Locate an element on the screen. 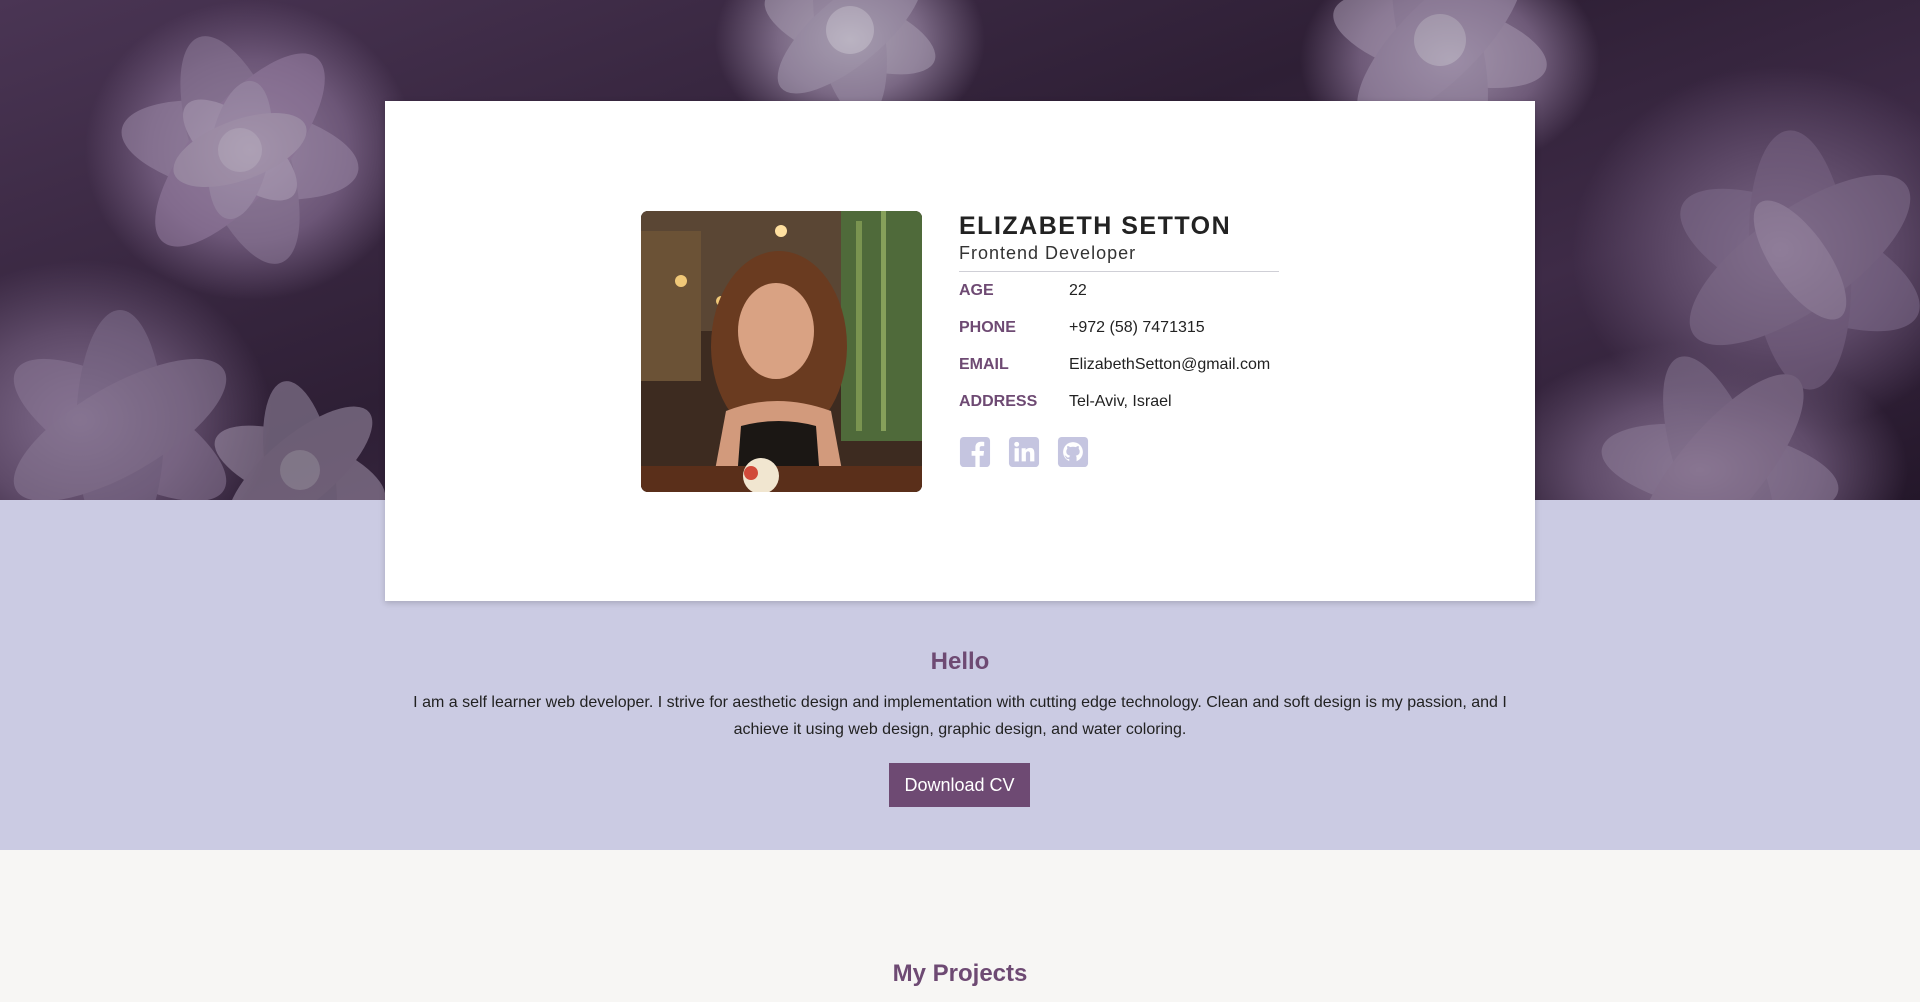 The width and height of the screenshot is (1920, 1002). projects-title: My Projects is located at coordinates (960, 973).